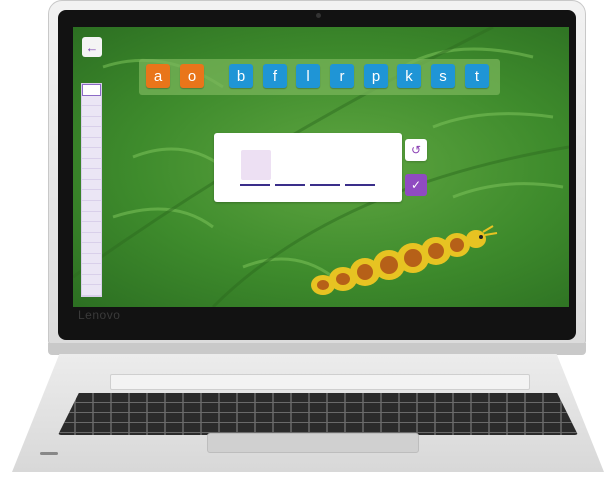 This screenshot has width=611, height=483. What do you see at coordinates (192, 76) in the screenshot?
I see `letter-tile-o: o` at bounding box center [192, 76].